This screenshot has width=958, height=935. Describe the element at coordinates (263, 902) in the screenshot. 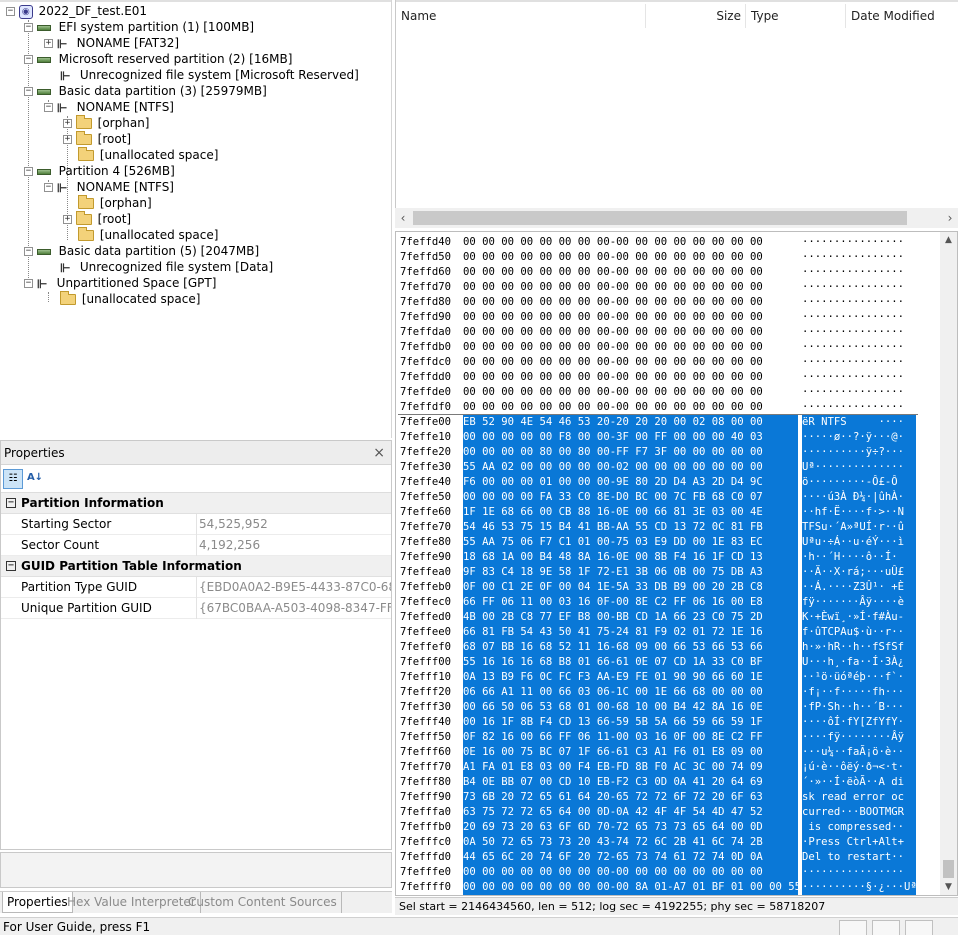

I see `tab-custom-content-sources: Custom Content Sources` at that location.